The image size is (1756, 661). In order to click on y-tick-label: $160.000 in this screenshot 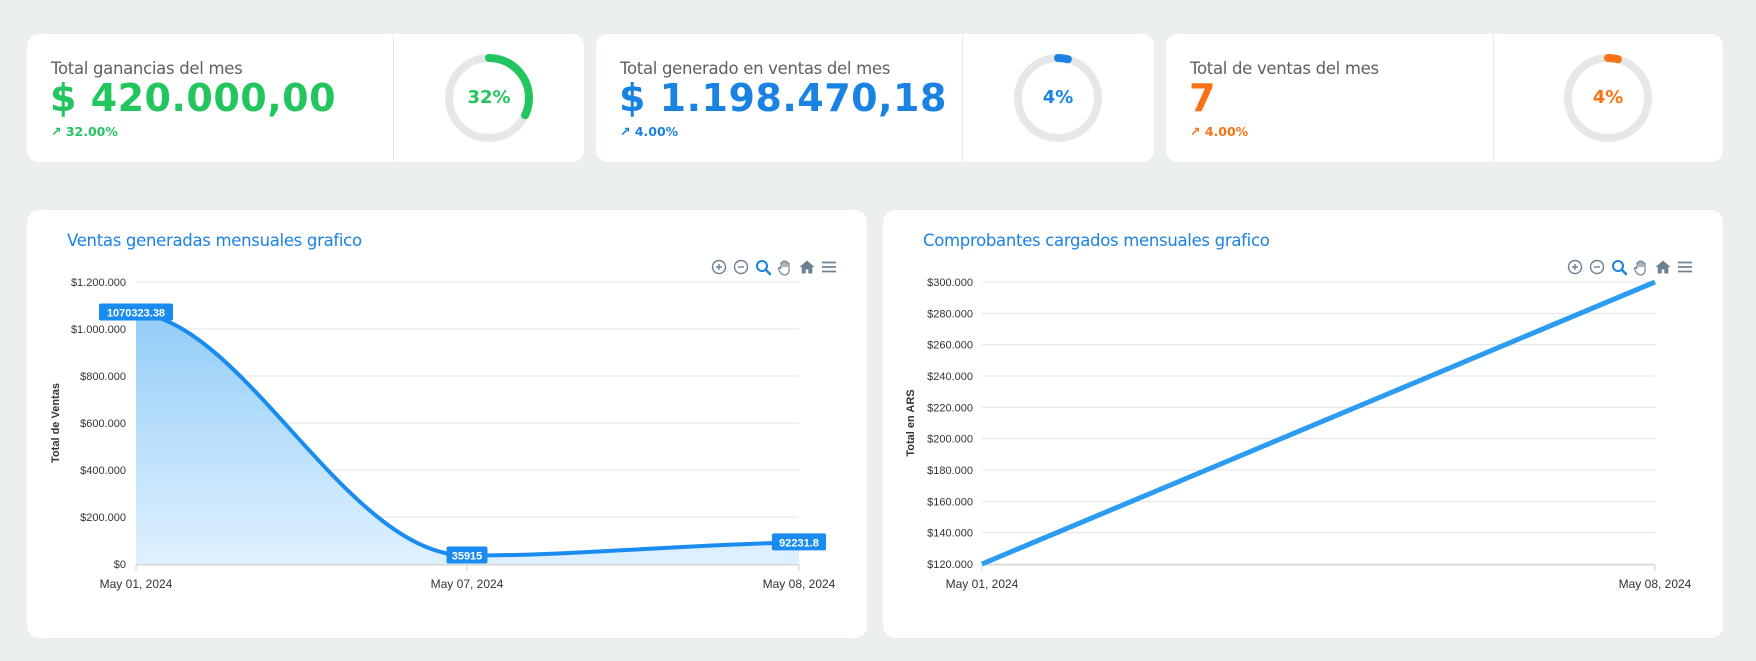, I will do `click(950, 502)`.